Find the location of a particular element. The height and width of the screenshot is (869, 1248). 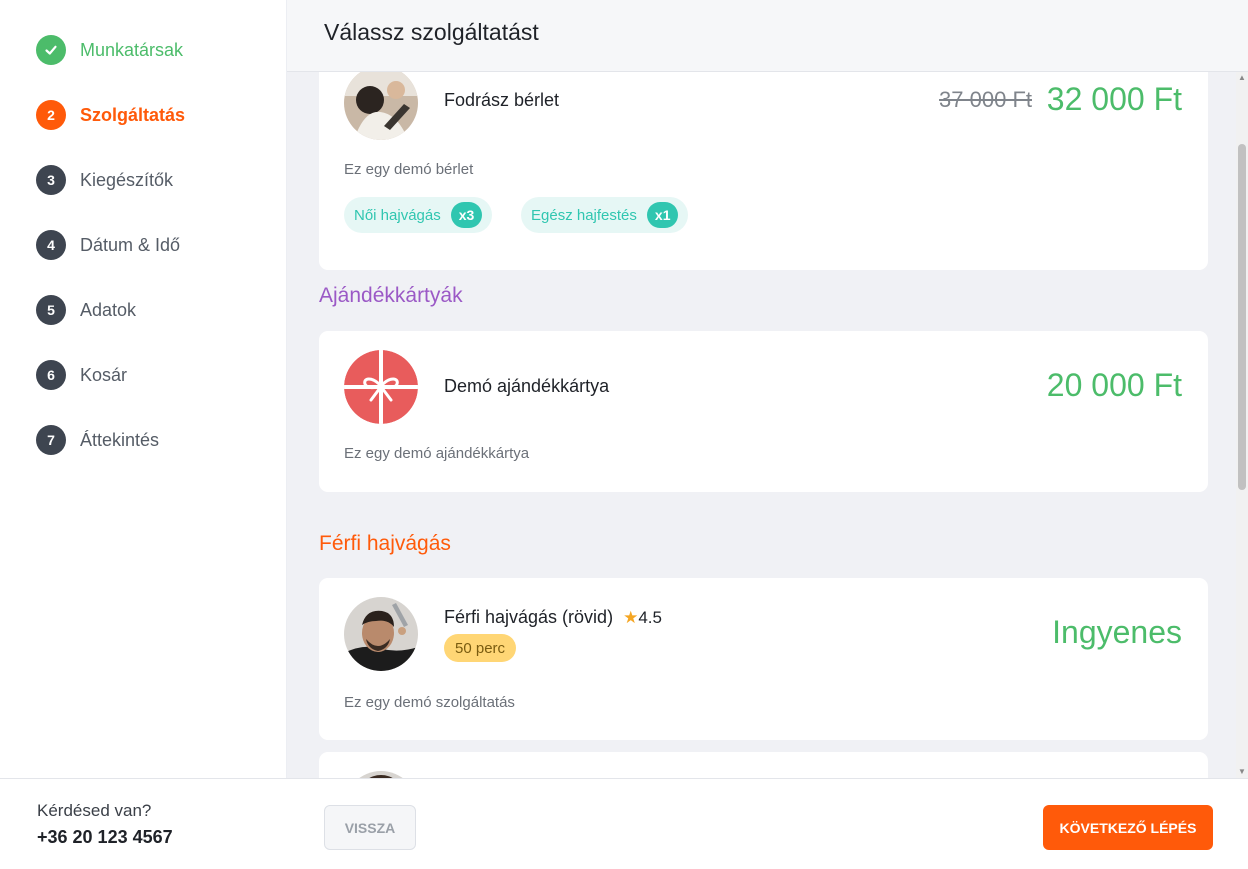

service-title-row: Férfi hajvágás (rövid) ★4.5 is located at coordinates (553, 617).